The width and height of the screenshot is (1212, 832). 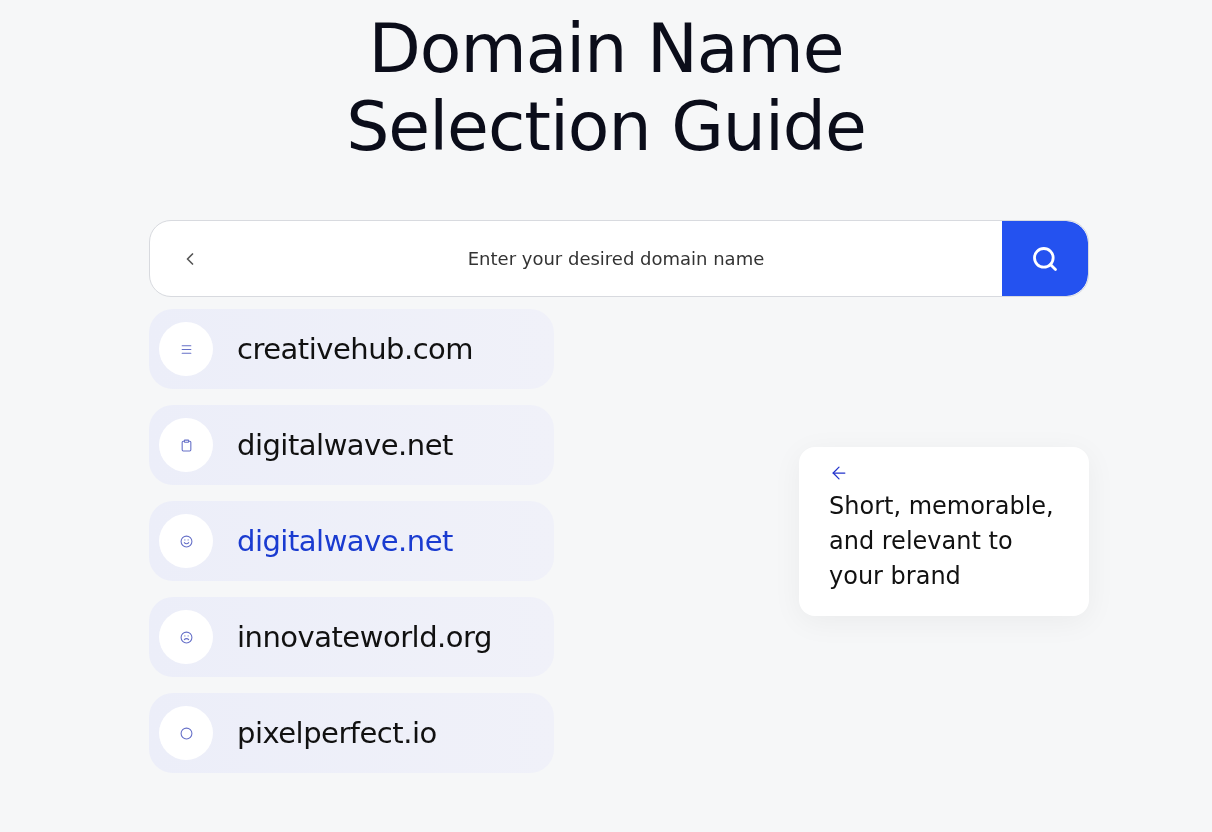 I want to click on search-field: Enter your desired domain name, so click(x=616, y=258).